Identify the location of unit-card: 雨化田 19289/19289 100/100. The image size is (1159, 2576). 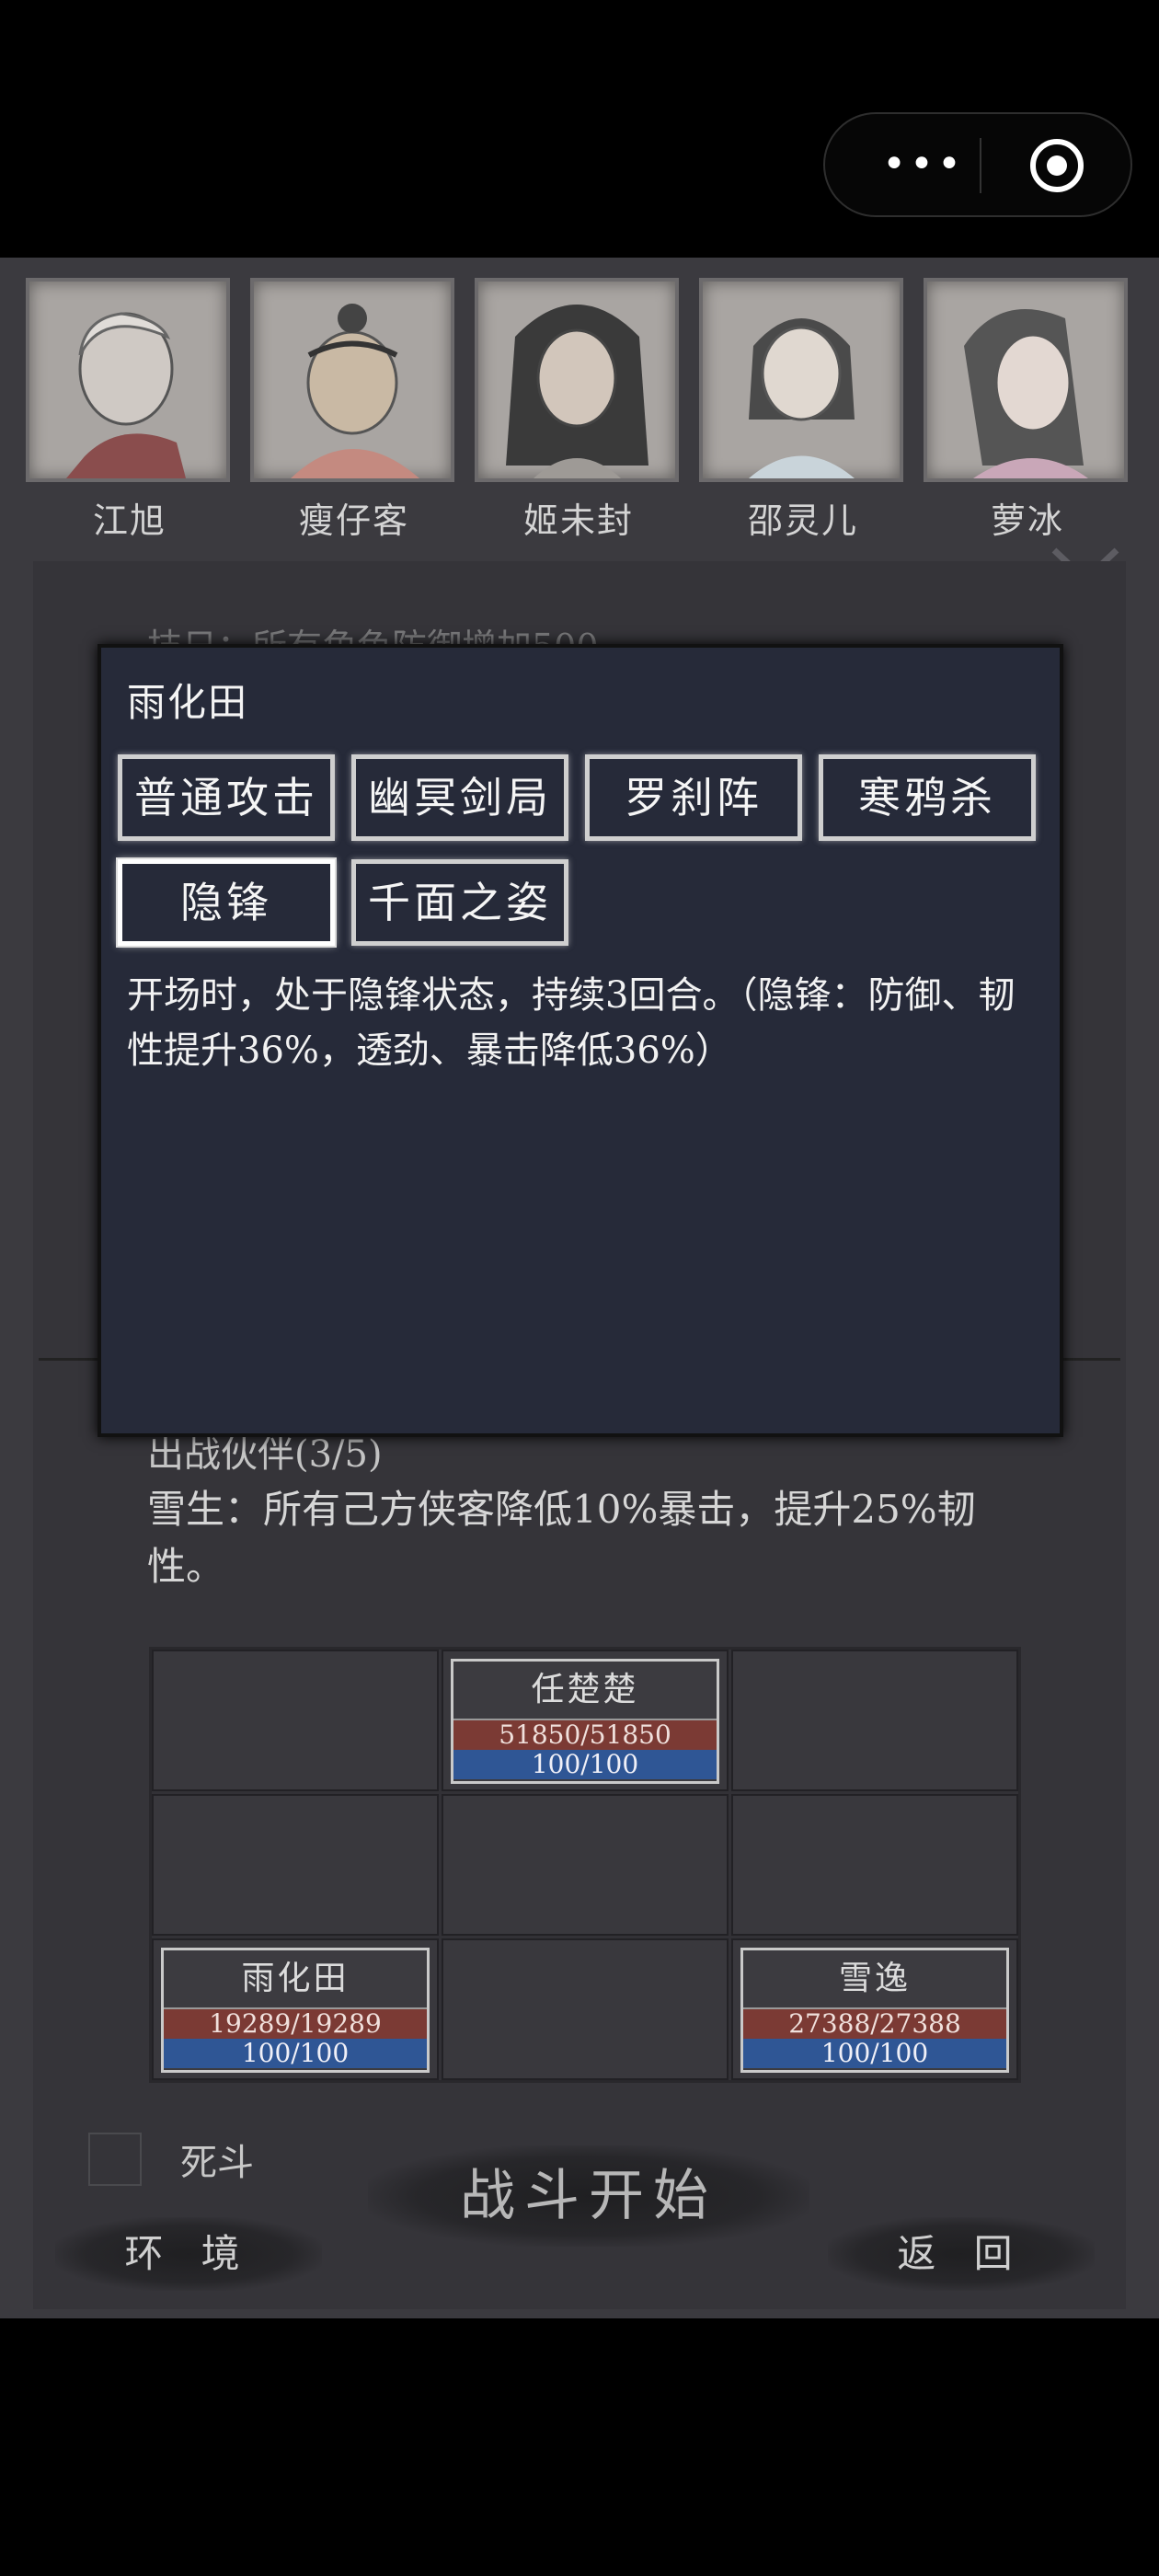
(295, 2010).